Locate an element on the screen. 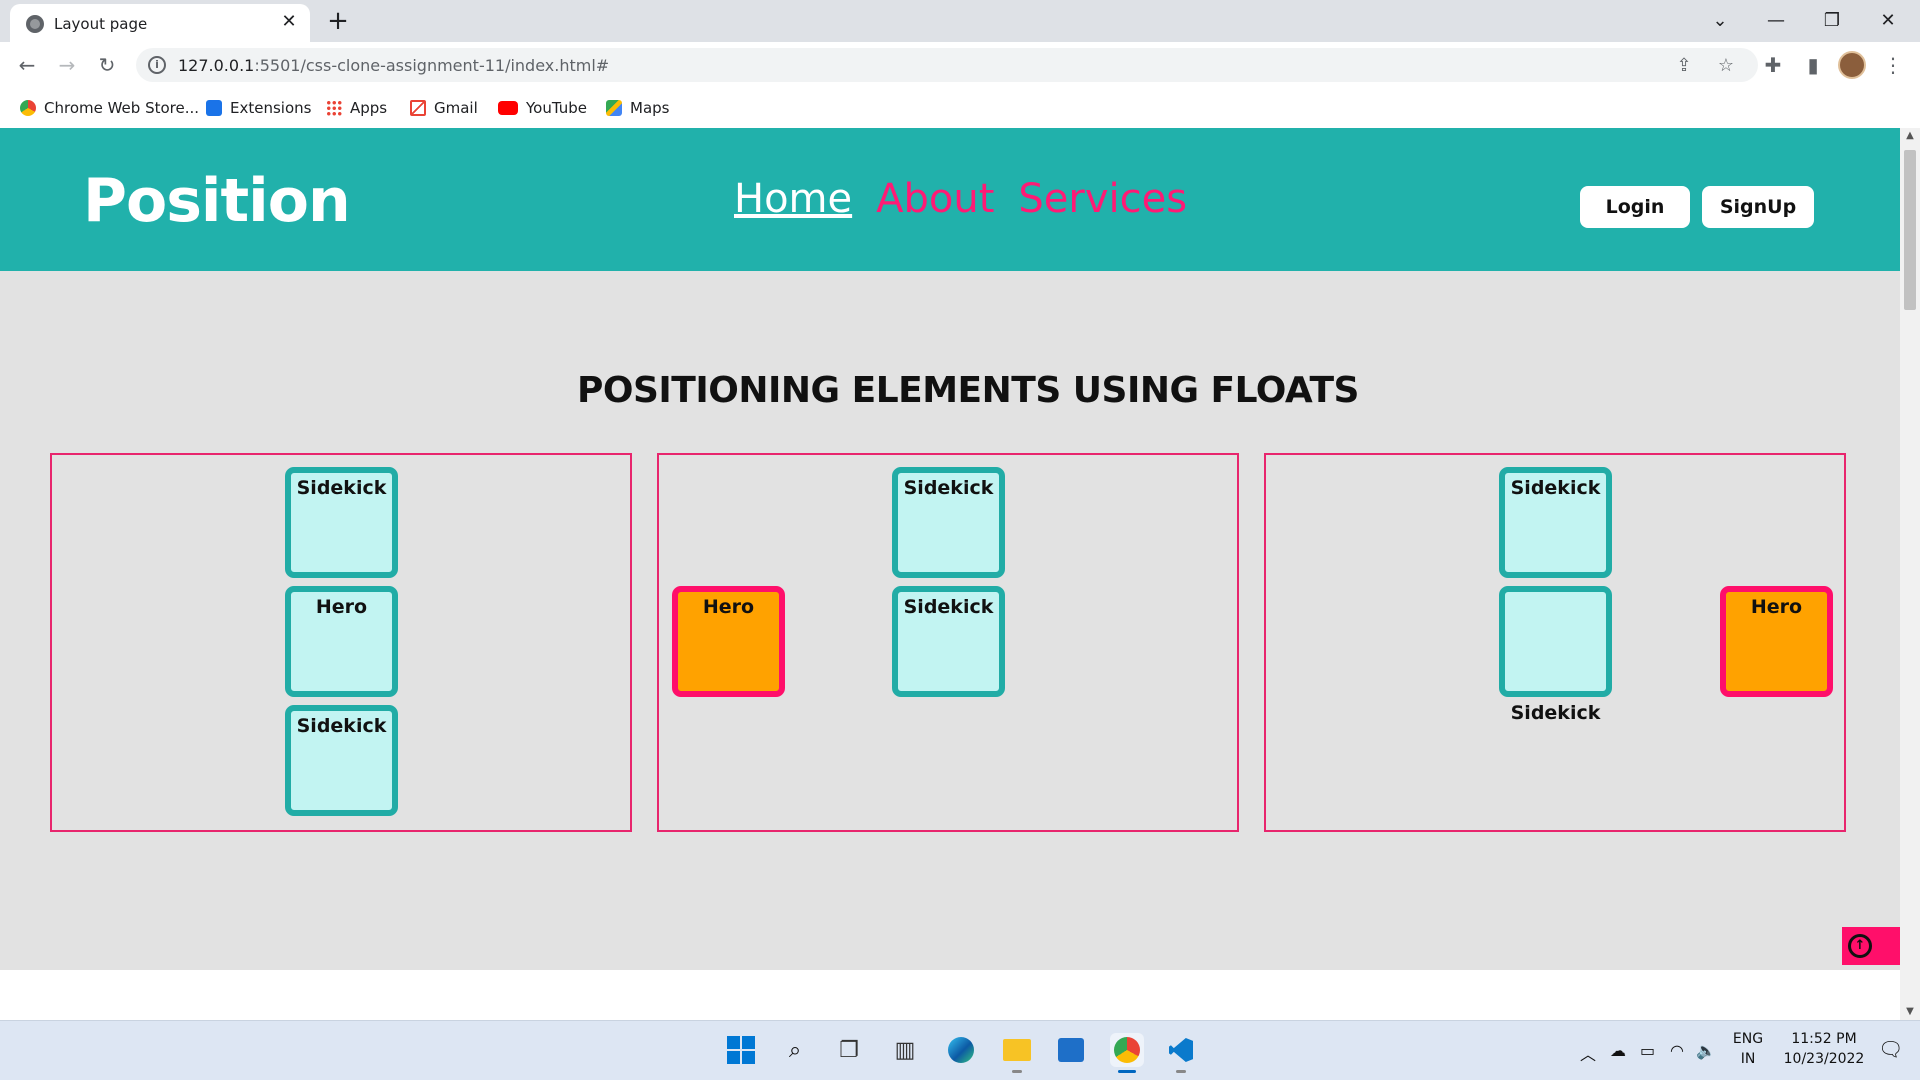 The height and width of the screenshot is (1080, 1920). bookmark-label: Apps is located at coordinates (369, 108).